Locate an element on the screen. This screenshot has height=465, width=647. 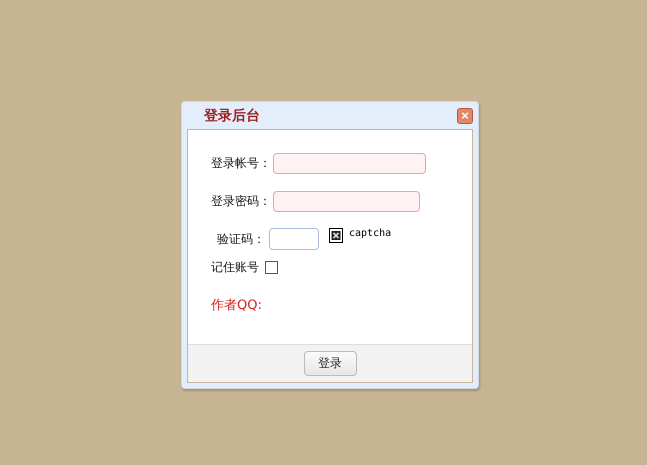
dialog-title: 登录后台 is located at coordinates (232, 115).